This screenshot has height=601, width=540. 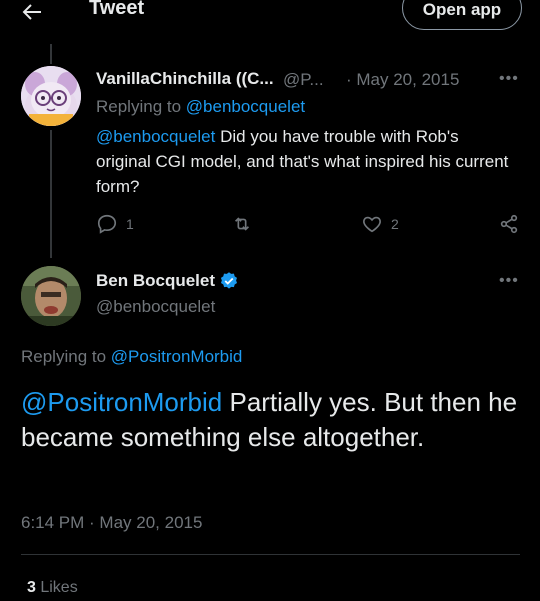 I want to click on verified-badge-icon, so click(x=229, y=280).